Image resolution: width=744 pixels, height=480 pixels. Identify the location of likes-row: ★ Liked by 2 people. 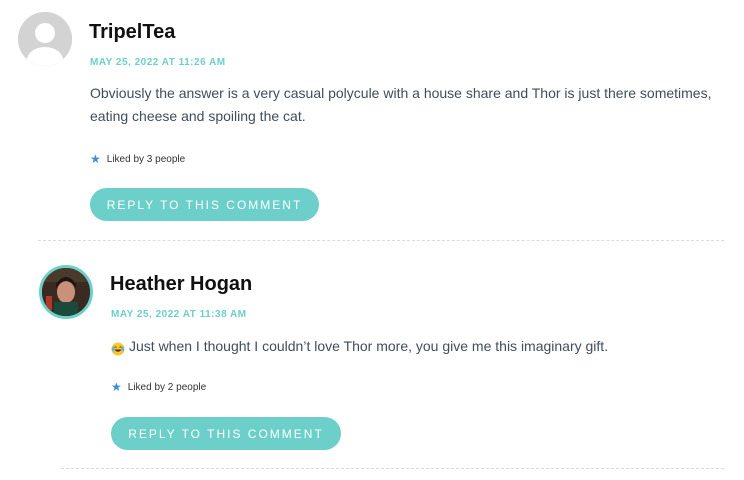
(158, 387).